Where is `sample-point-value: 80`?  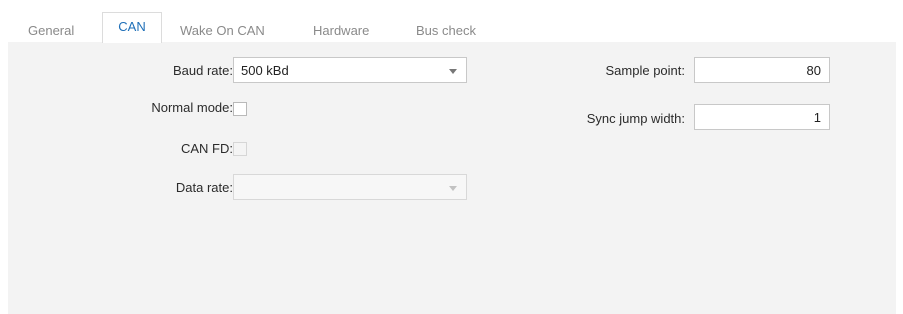
sample-point-value: 80 is located at coordinates (813, 70).